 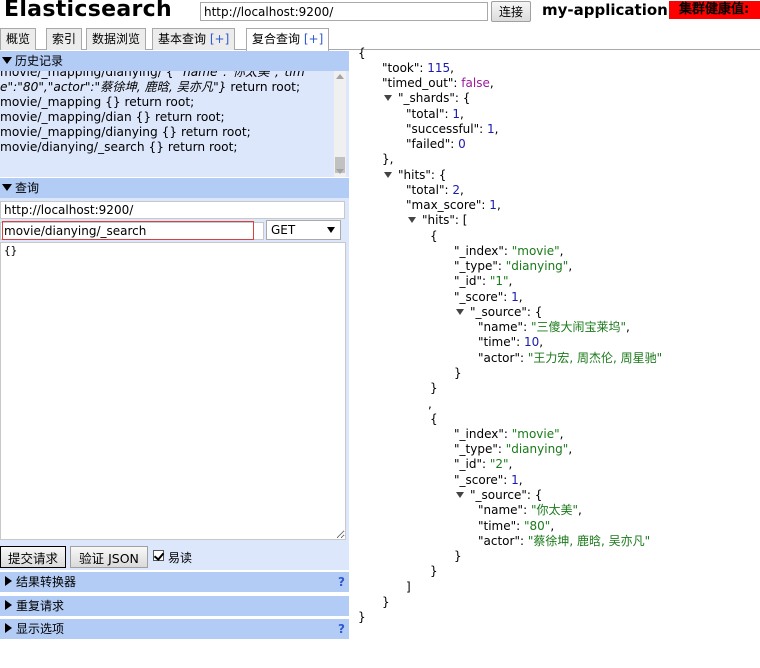 I want to click on history-item: movie/dianying/_search {} return root;, so click(x=166, y=147).